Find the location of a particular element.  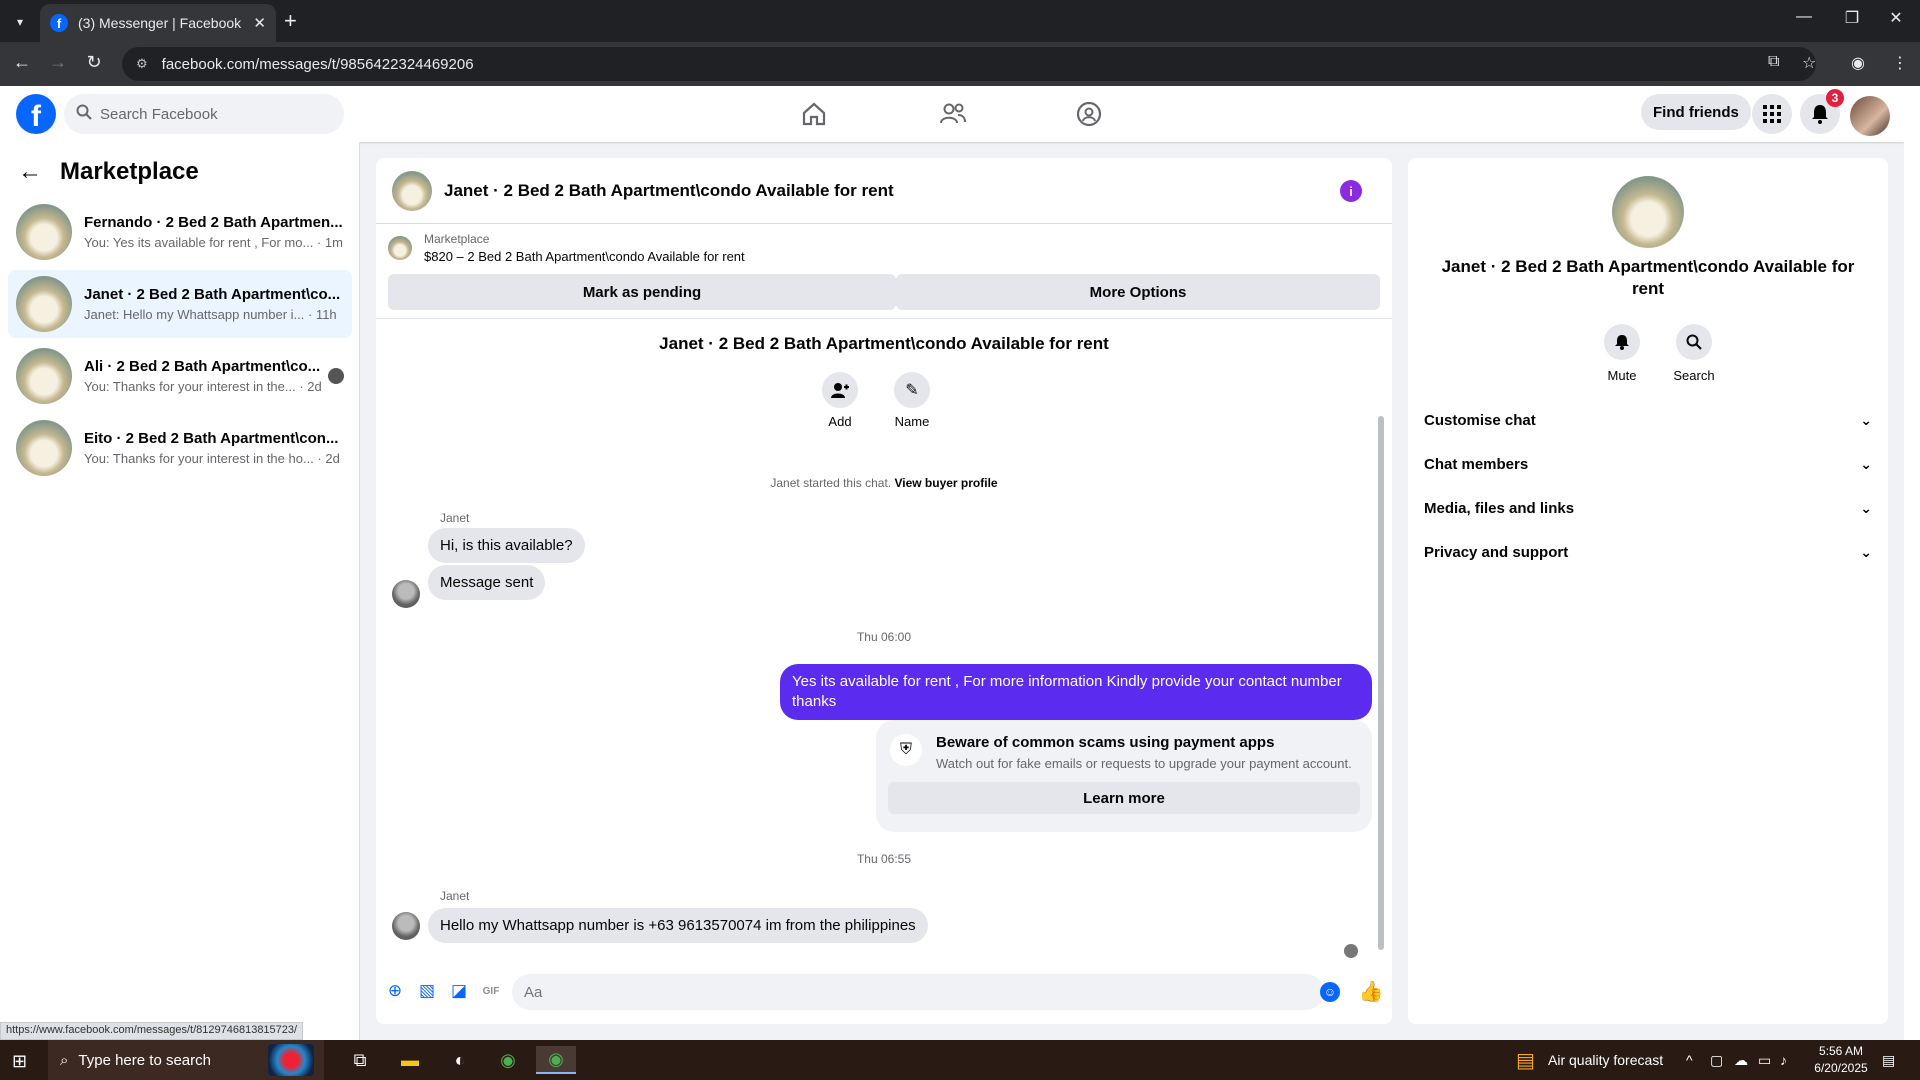

listing-small-thumbnail is located at coordinates (400, 248).